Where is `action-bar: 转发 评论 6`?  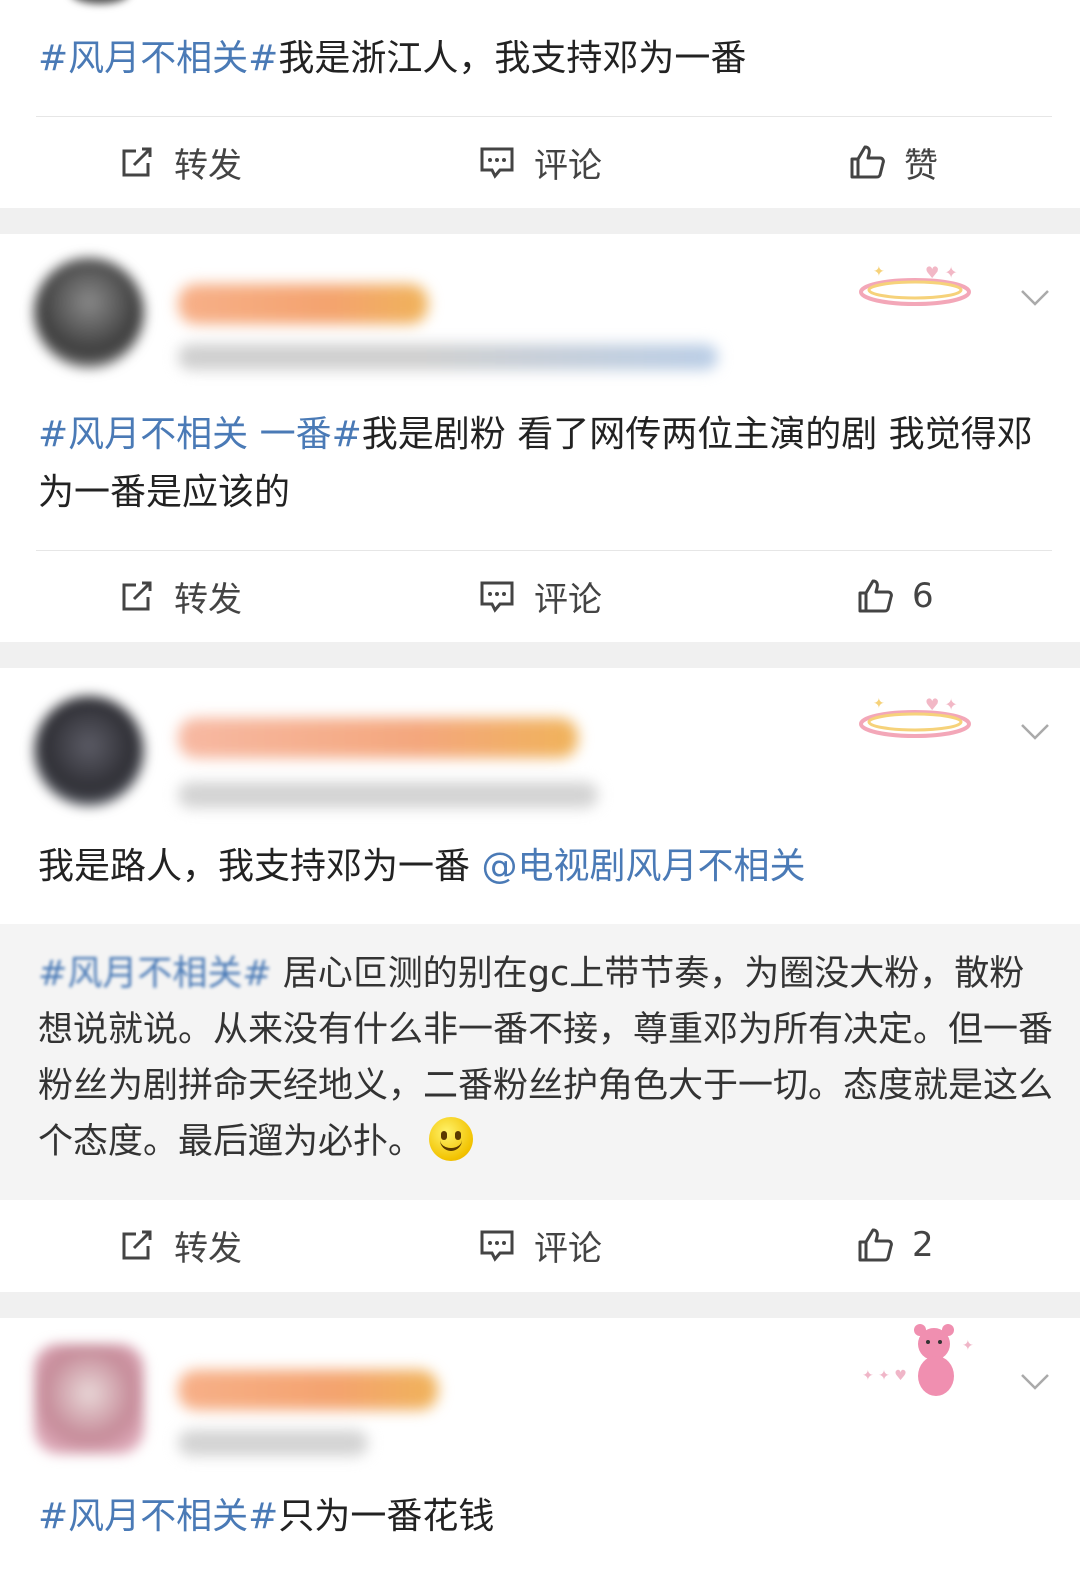 action-bar: 转发 评论 6 is located at coordinates (540, 596).